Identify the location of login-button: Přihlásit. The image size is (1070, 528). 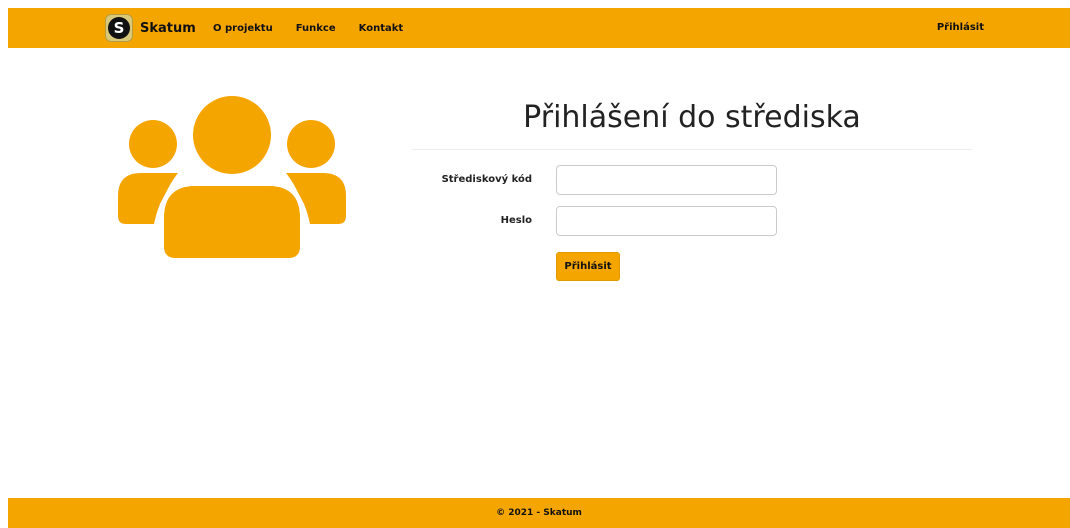
(588, 266).